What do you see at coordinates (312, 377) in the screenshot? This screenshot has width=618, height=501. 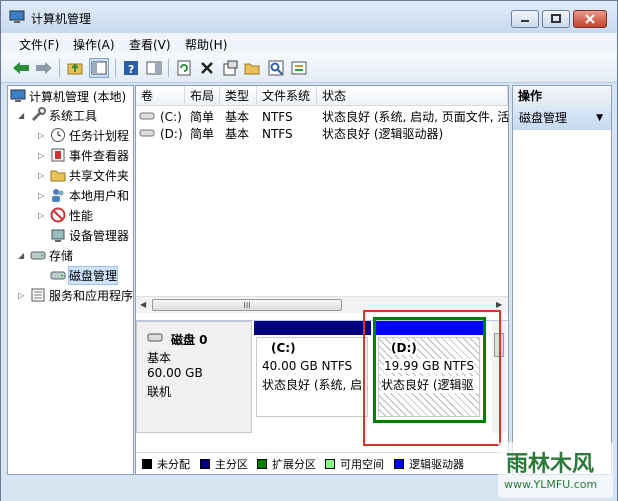 I see `partition-c: (C:) 40.00 GB NTFS 状态良好 (系统, 启` at bounding box center [312, 377].